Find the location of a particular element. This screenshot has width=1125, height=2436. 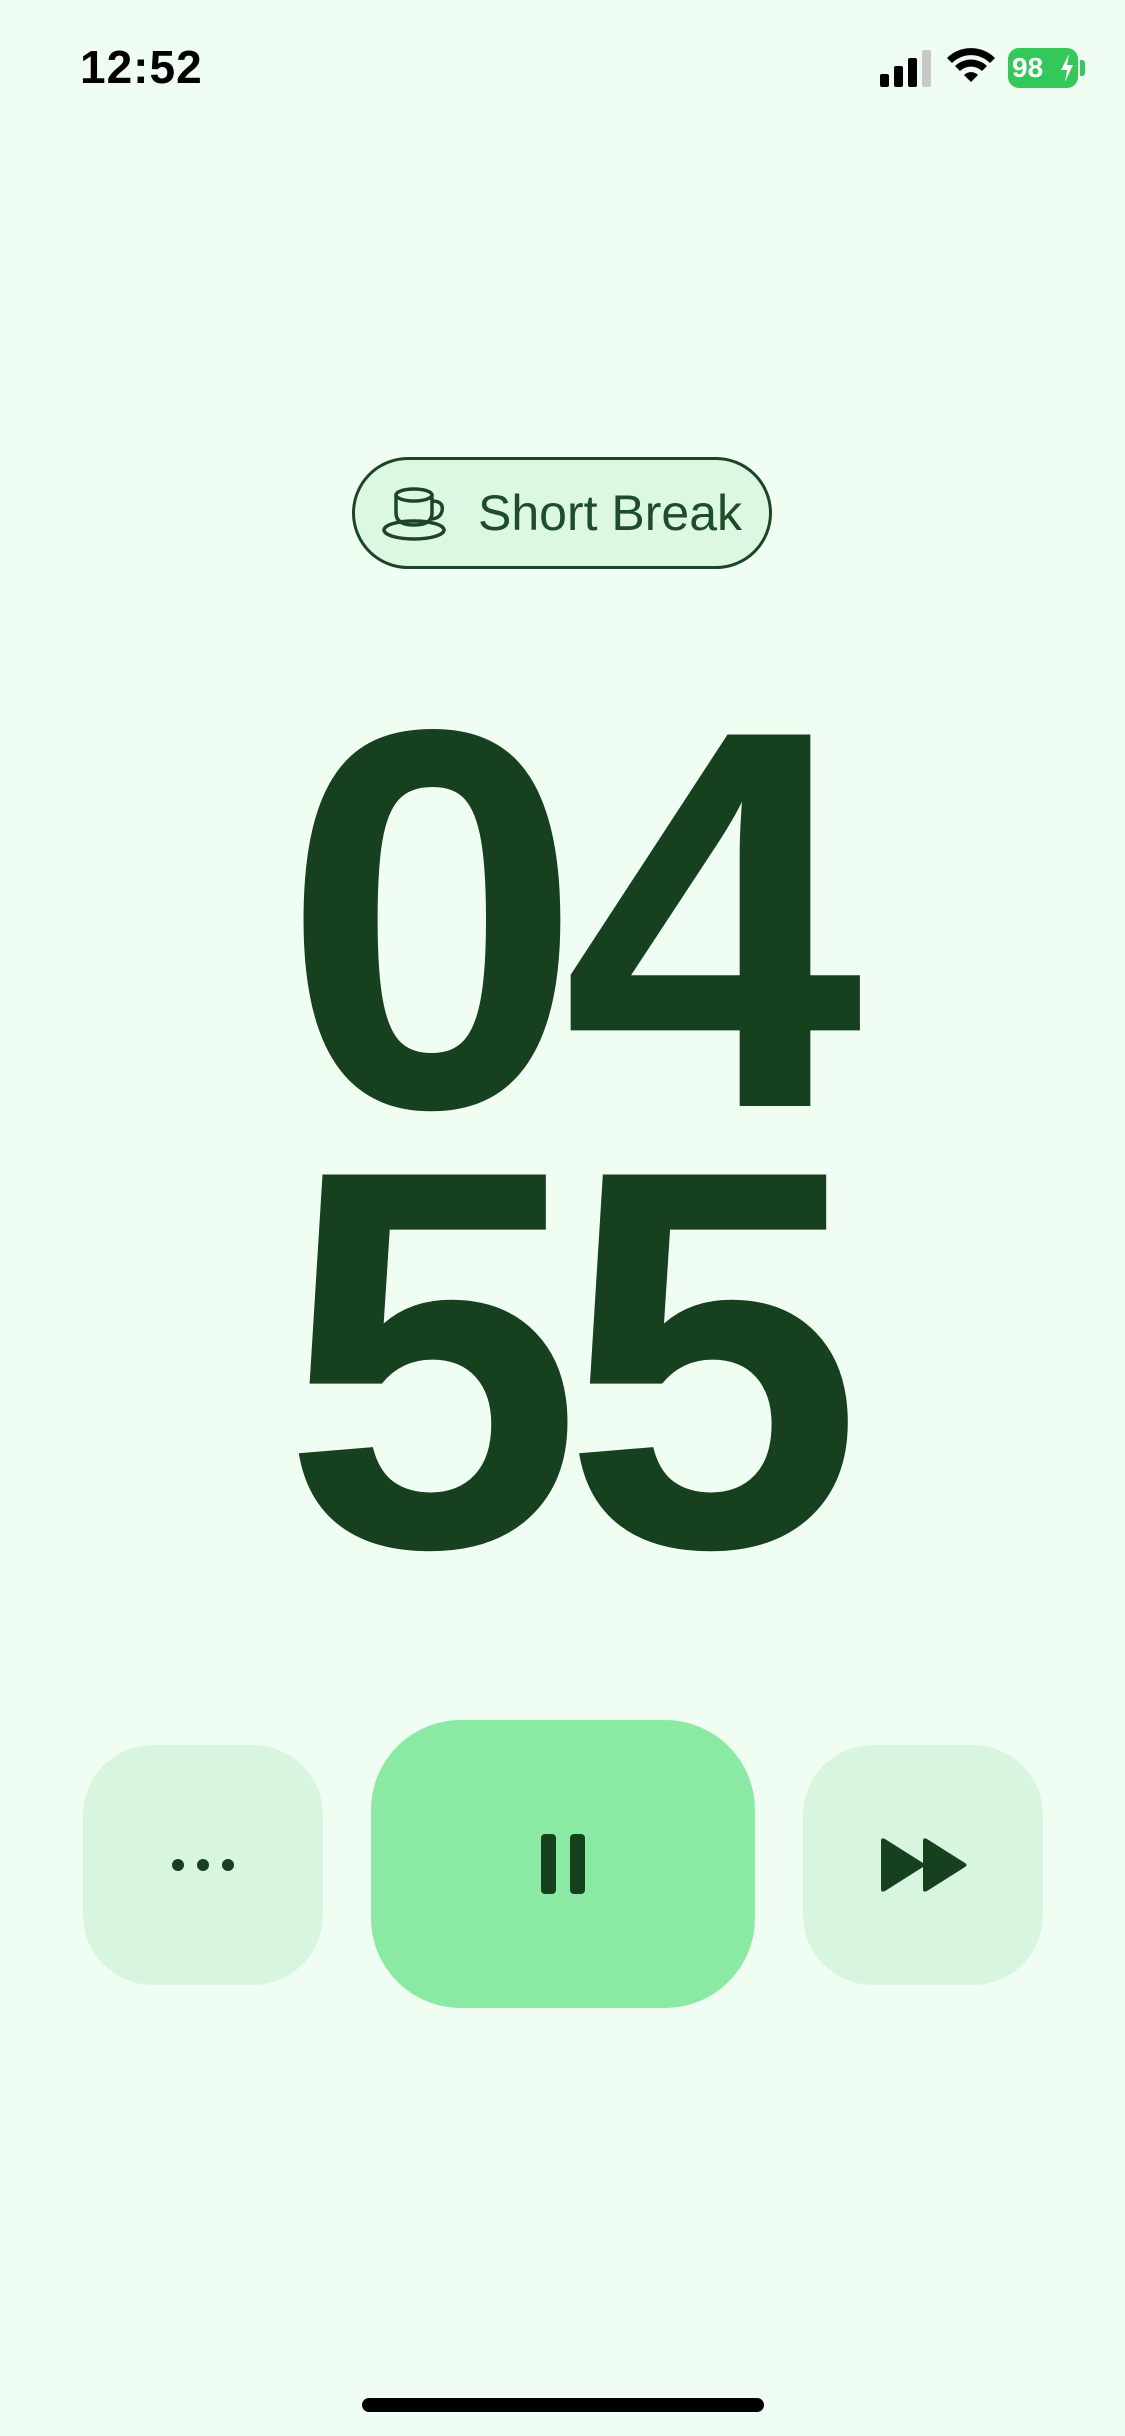

pause-icon is located at coordinates (563, 1864).